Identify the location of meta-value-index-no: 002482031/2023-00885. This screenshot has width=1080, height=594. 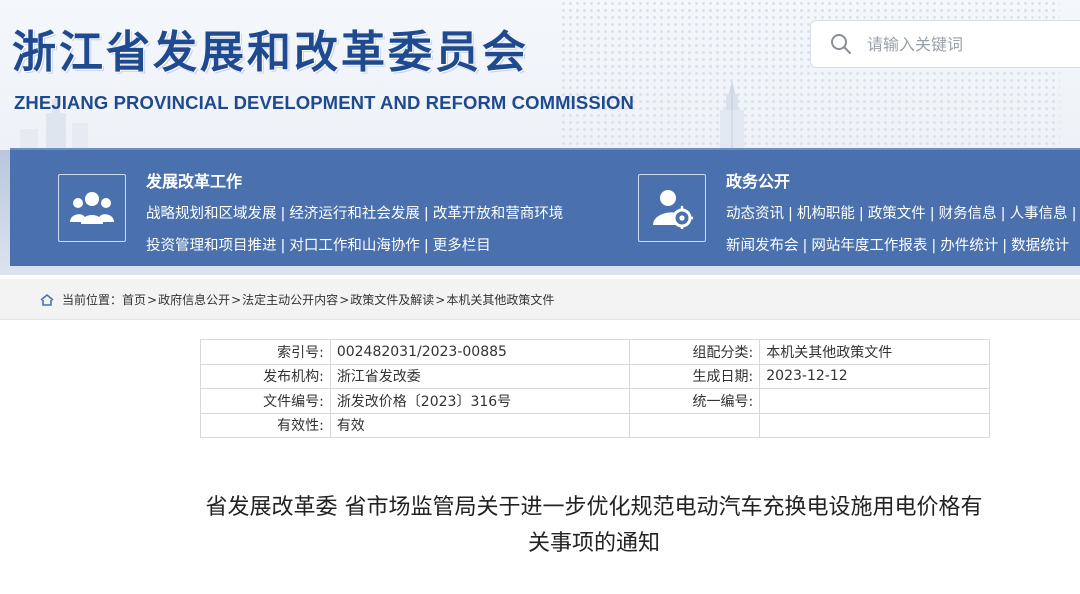
(480, 352).